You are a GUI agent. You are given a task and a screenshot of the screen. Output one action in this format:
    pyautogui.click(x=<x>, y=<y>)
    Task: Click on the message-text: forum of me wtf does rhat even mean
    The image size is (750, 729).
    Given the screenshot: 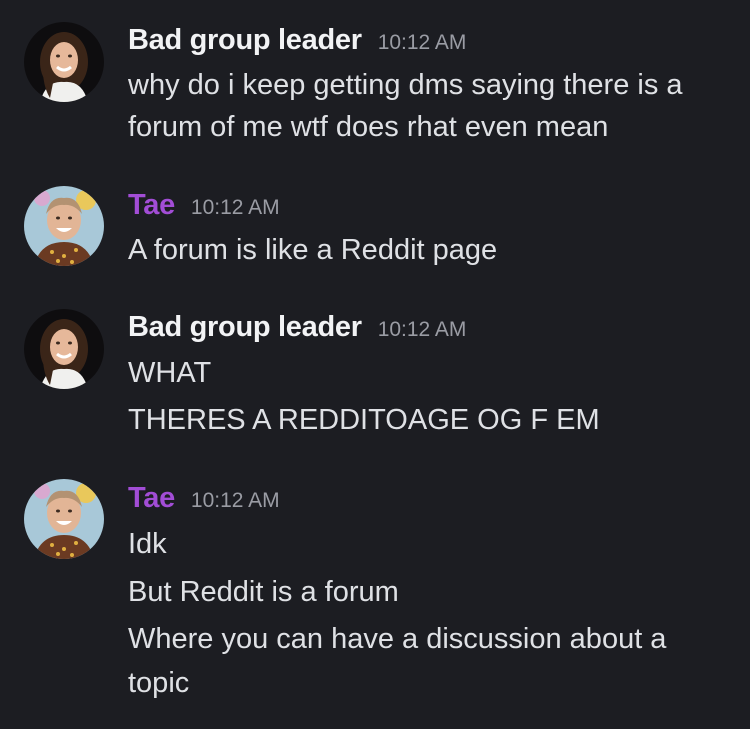 What is the action you would take?
    pyautogui.click(x=368, y=127)
    